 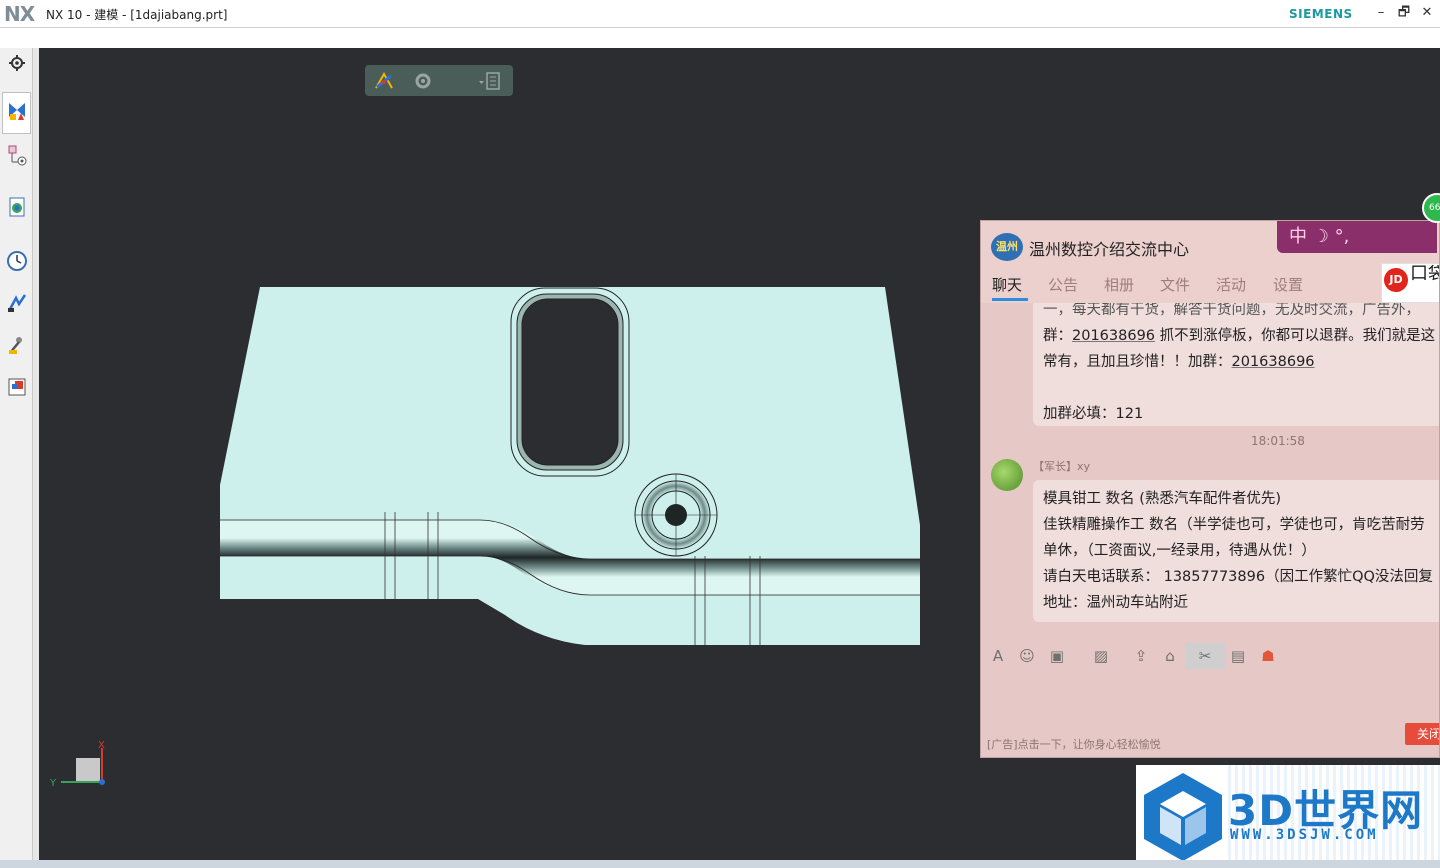 I want to click on view-menu-icon, so click(x=490, y=81).